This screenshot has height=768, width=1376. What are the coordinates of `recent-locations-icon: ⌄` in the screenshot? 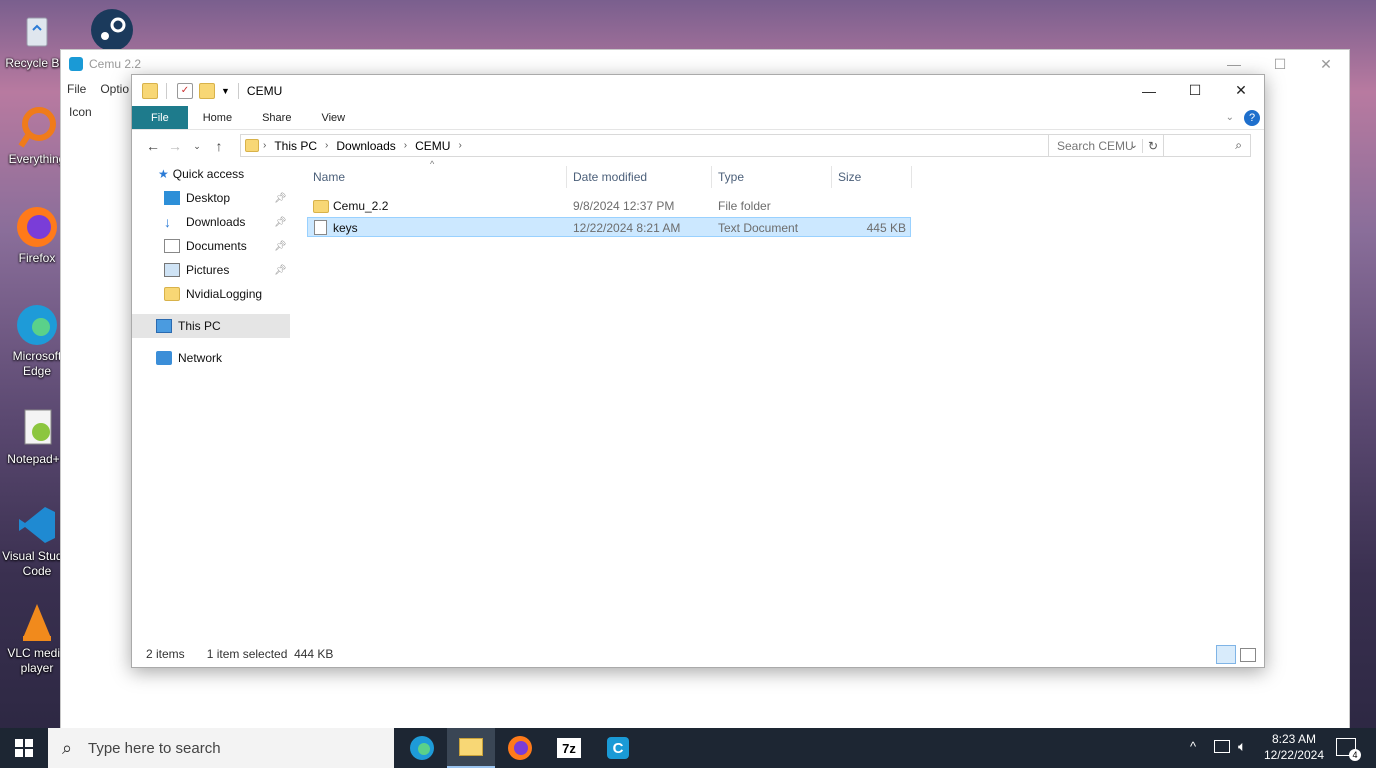 It's located at (197, 146).